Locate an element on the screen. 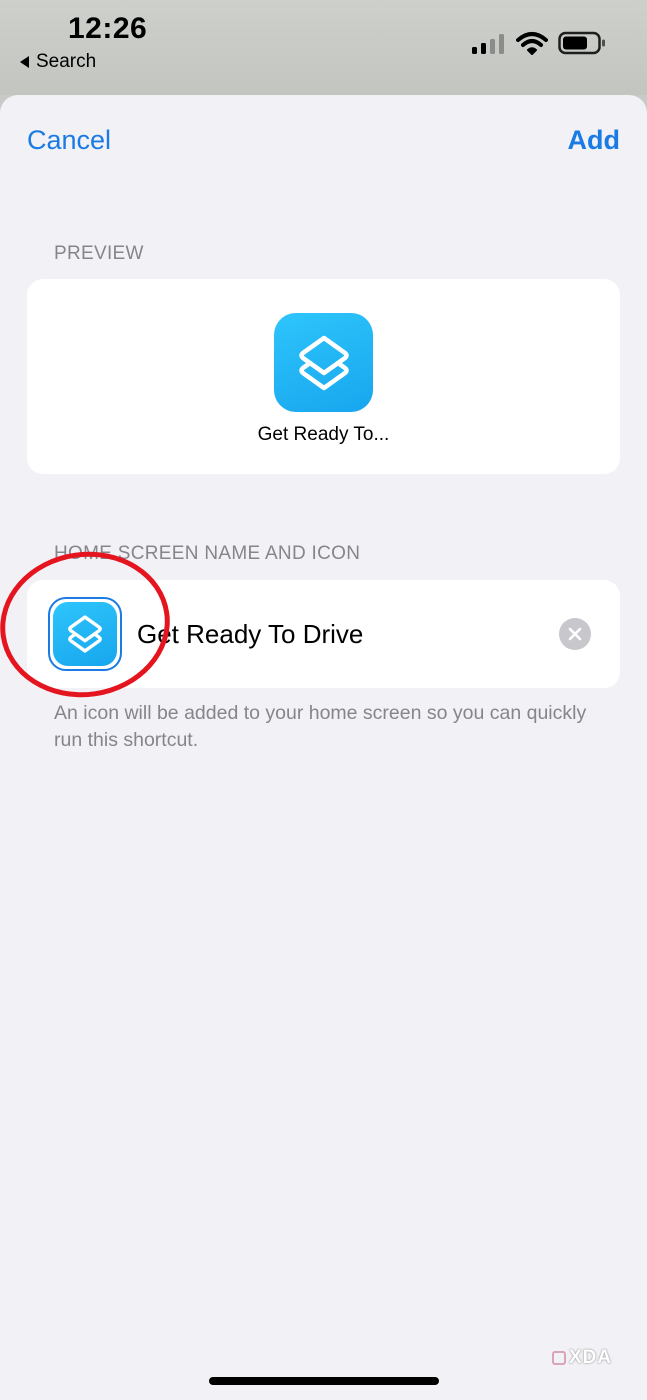 The width and height of the screenshot is (647, 1400). back-to-search-label: Search is located at coordinates (66, 61).